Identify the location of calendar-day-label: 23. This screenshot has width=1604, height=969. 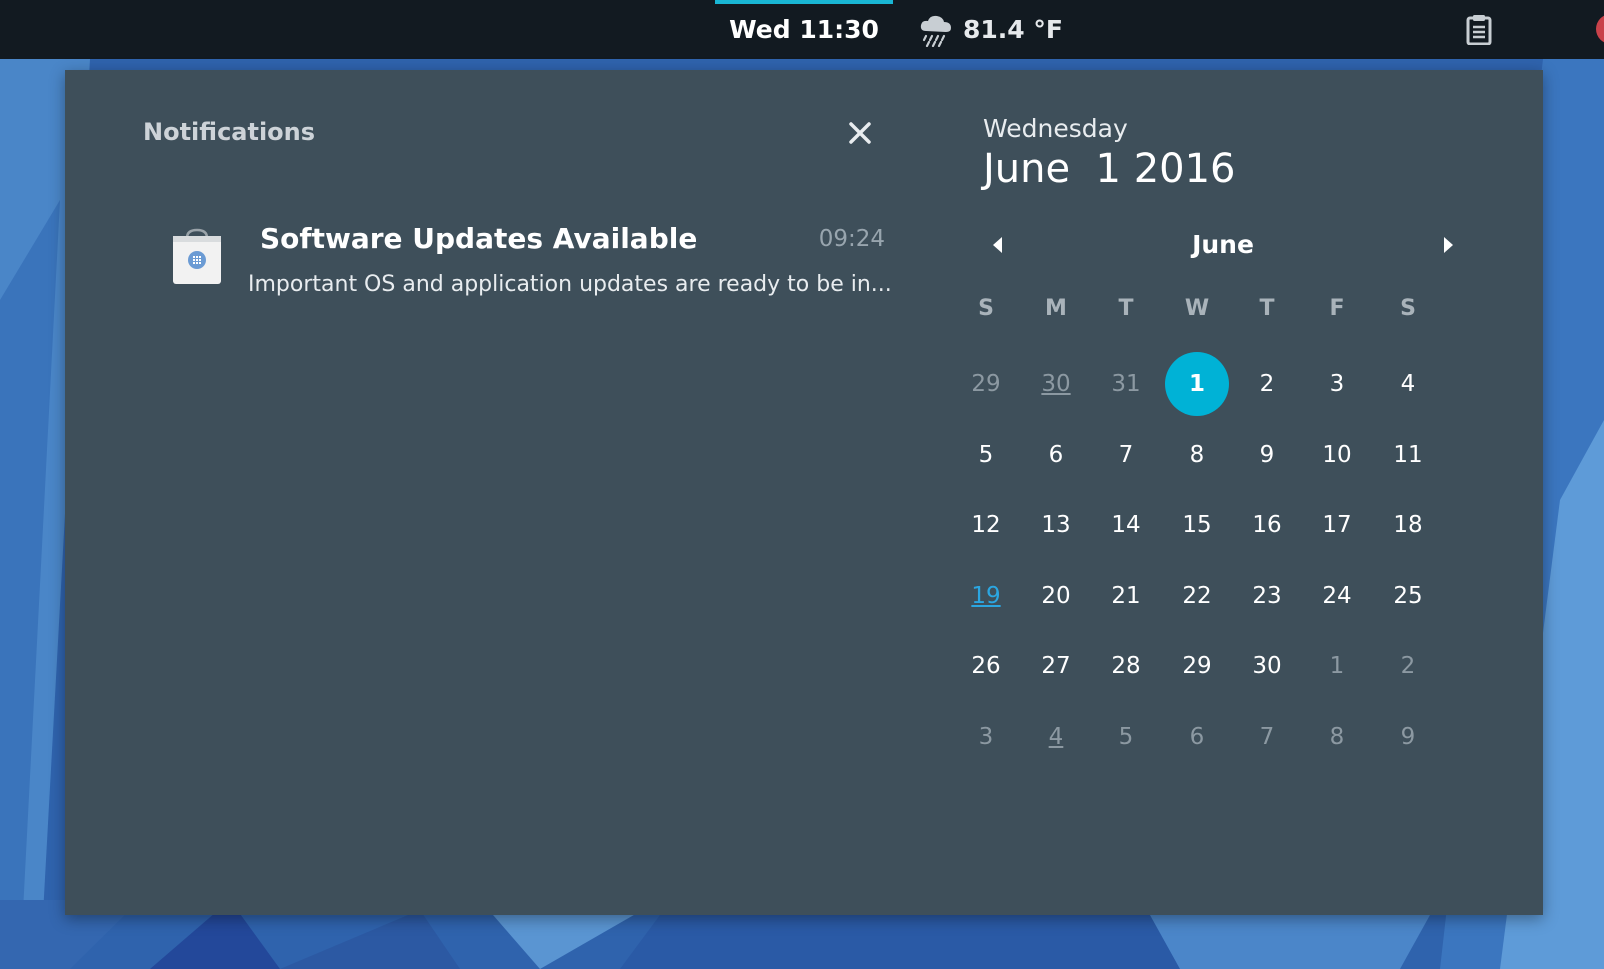
(1267, 596).